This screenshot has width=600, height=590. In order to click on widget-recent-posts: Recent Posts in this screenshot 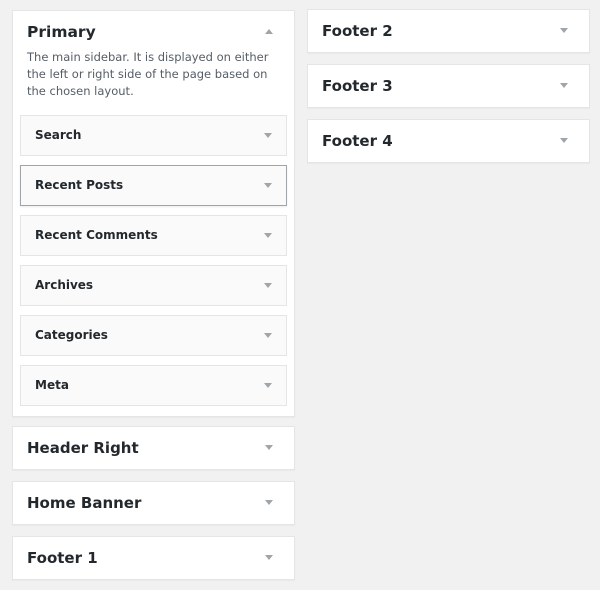, I will do `click(153, 185)`.